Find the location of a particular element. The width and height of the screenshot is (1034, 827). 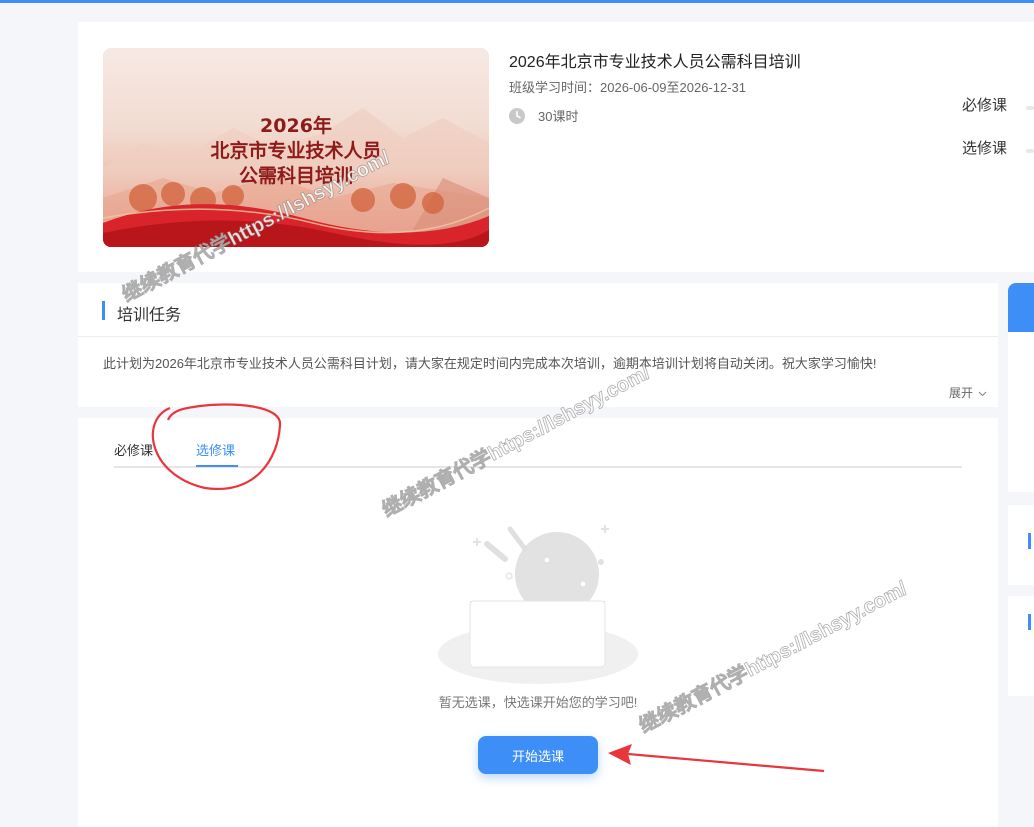

task-title: 培训任务 is located at coordinates (149, 315).